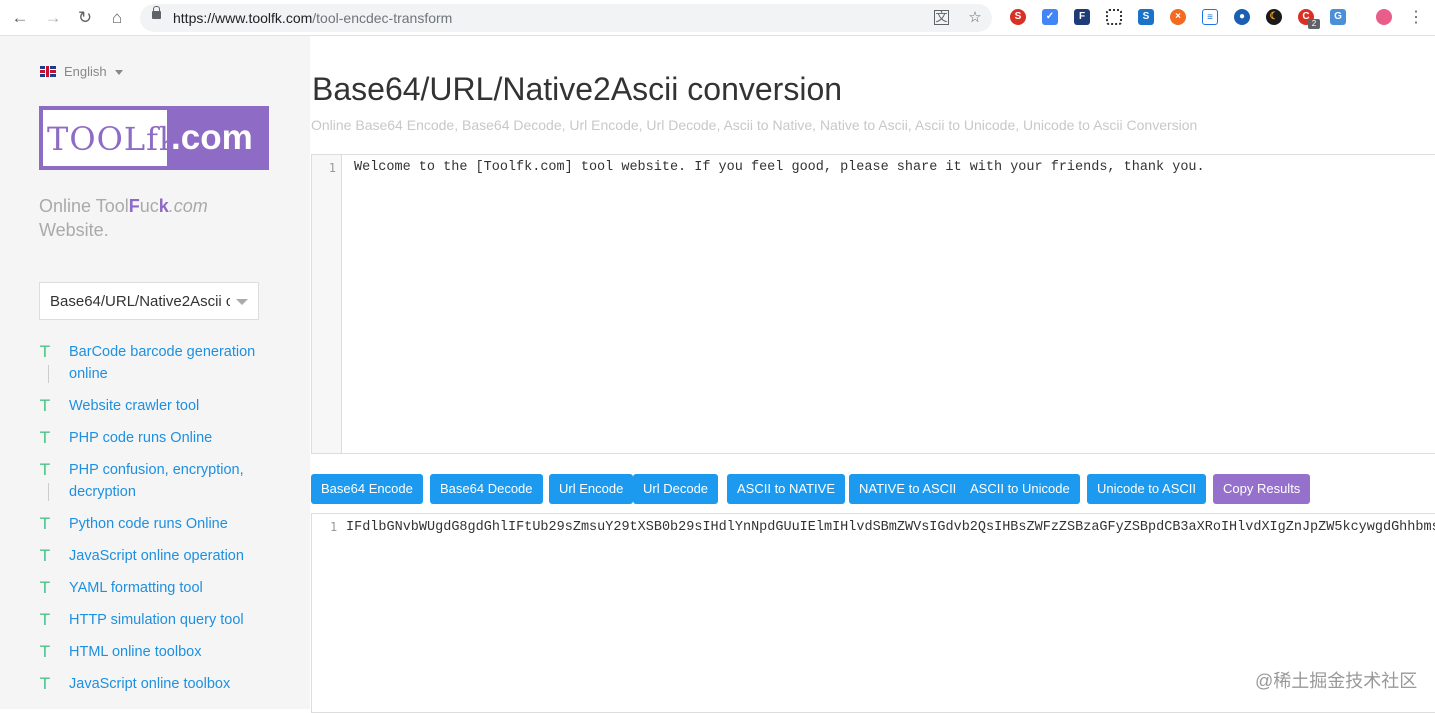  I want to click on site-logo: TOOLfk .com, so click(154, 138).